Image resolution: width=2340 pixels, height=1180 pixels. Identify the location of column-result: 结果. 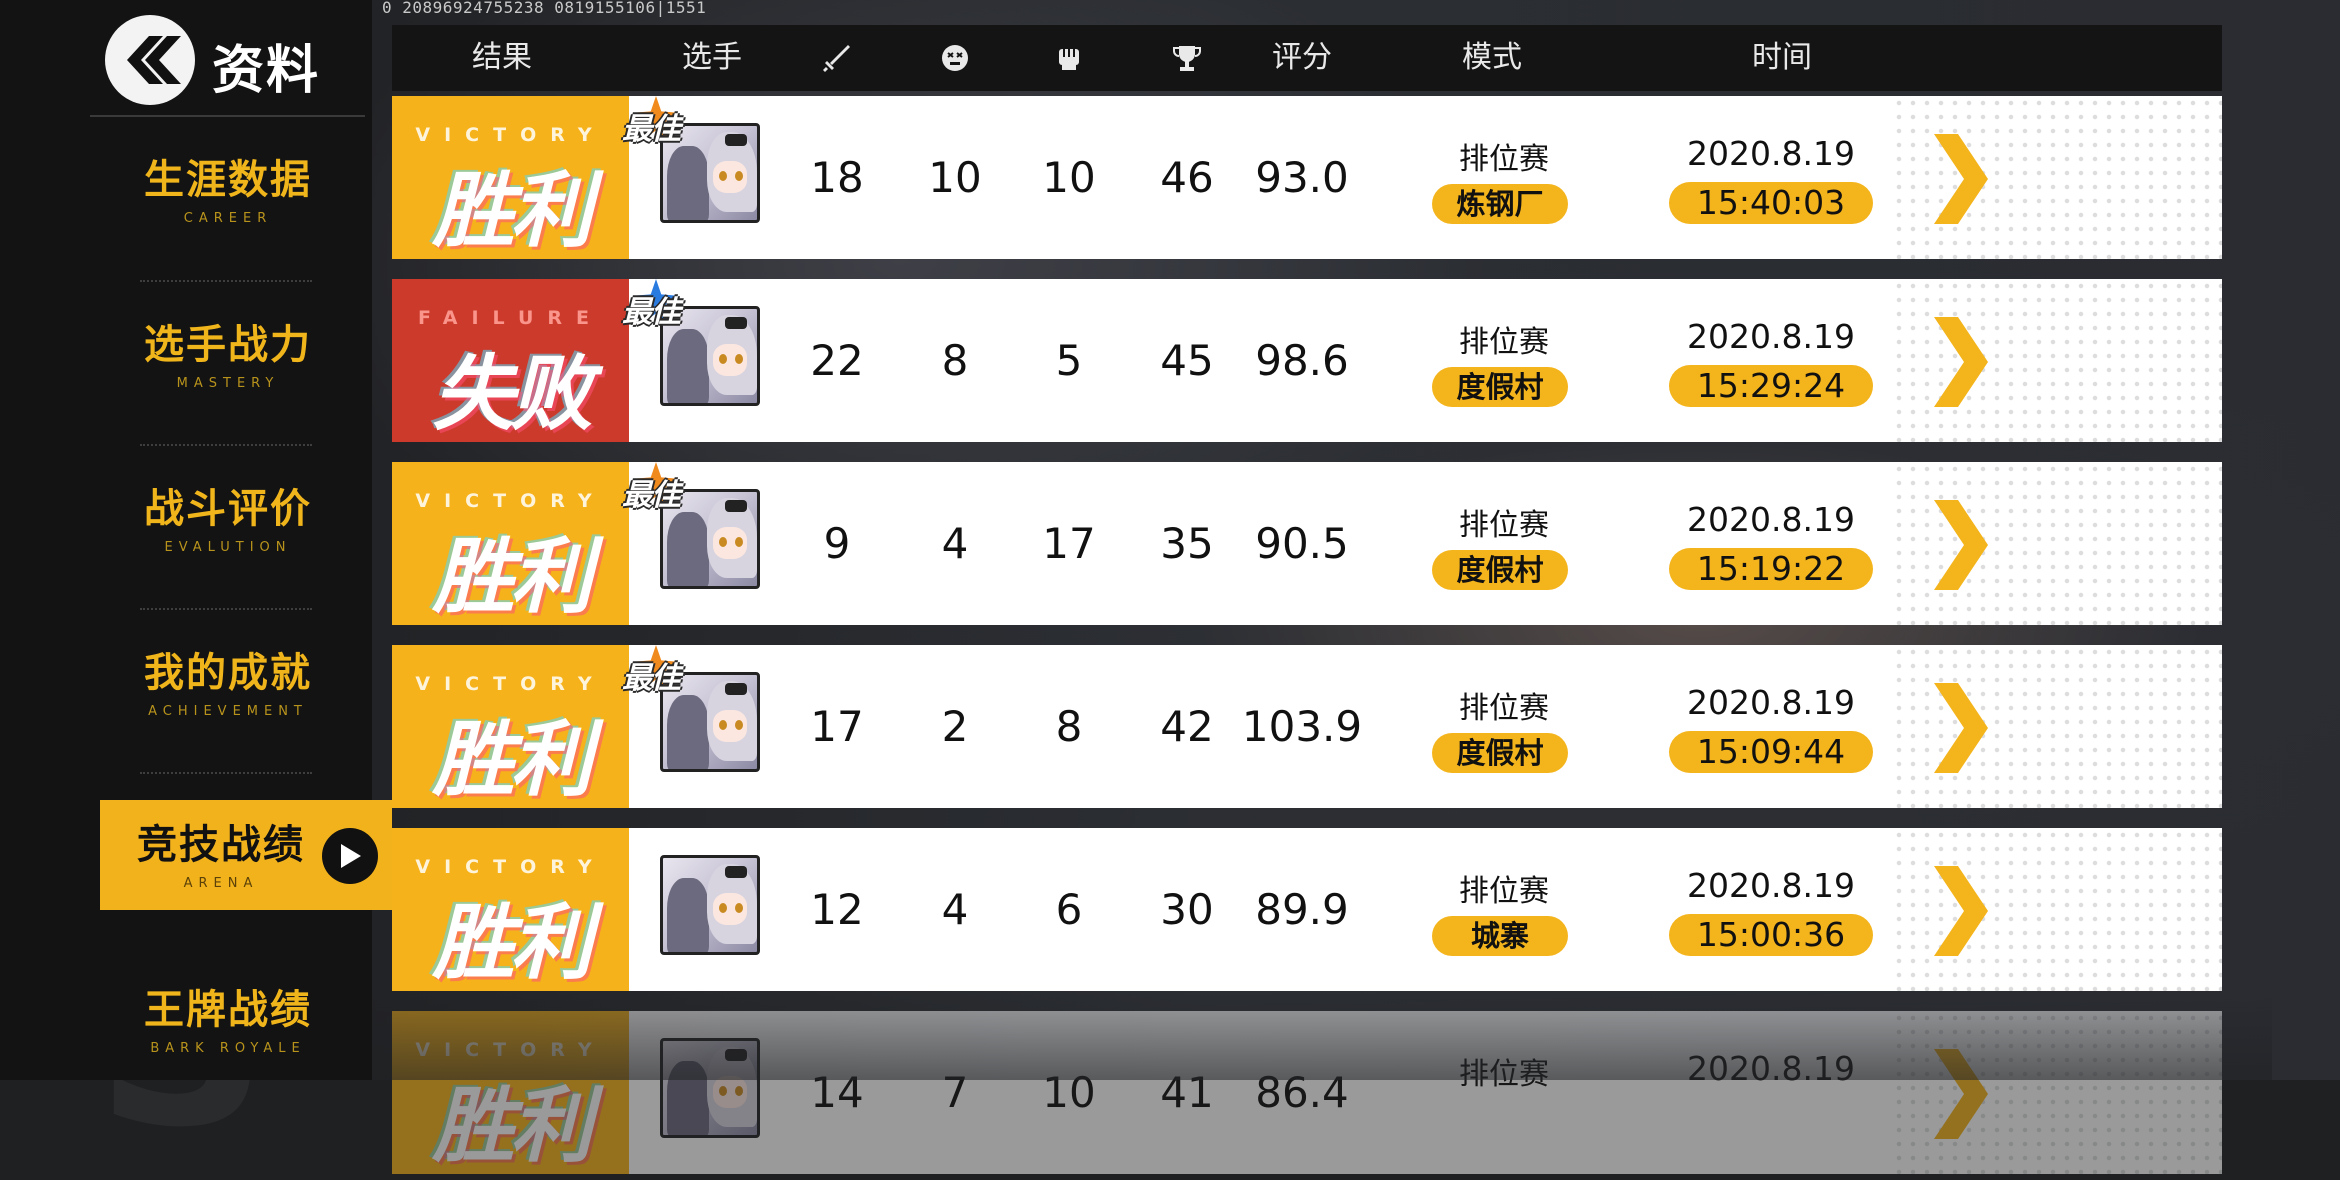
(502, 57).